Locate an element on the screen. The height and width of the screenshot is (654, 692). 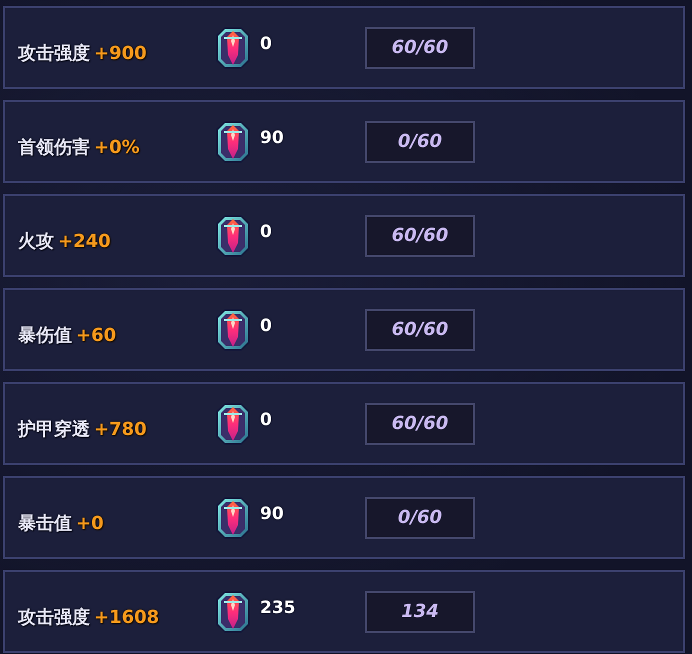
progress-counter: 134 is located at coordinates (420, 611).